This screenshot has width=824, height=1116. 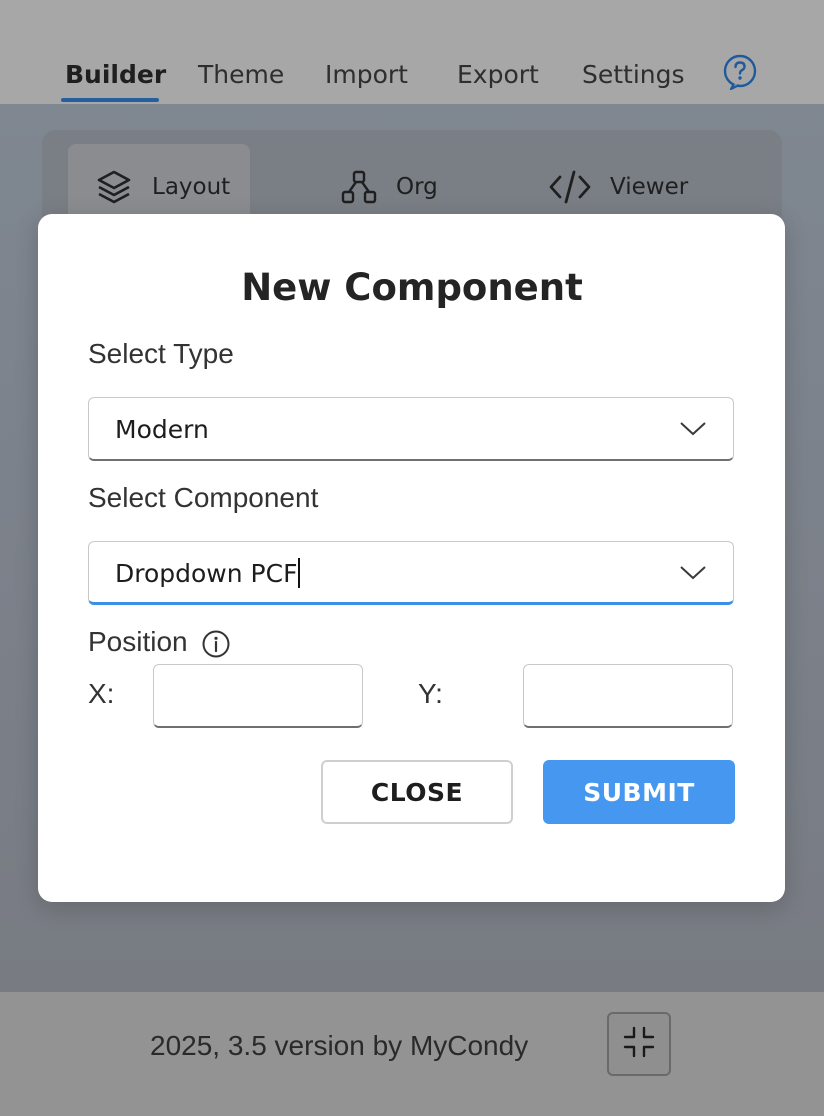 What do you see at coordinates (412, 287) in the screenshot?
I see `dialog-title: New Component` at bounding box center [412, 287].